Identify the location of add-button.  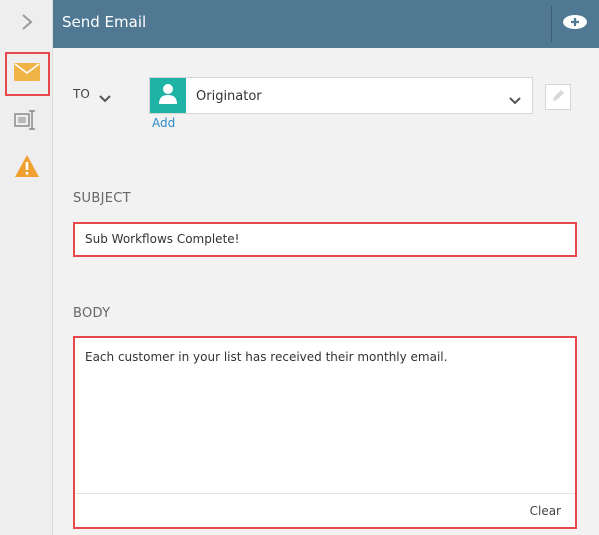
(575, 24).